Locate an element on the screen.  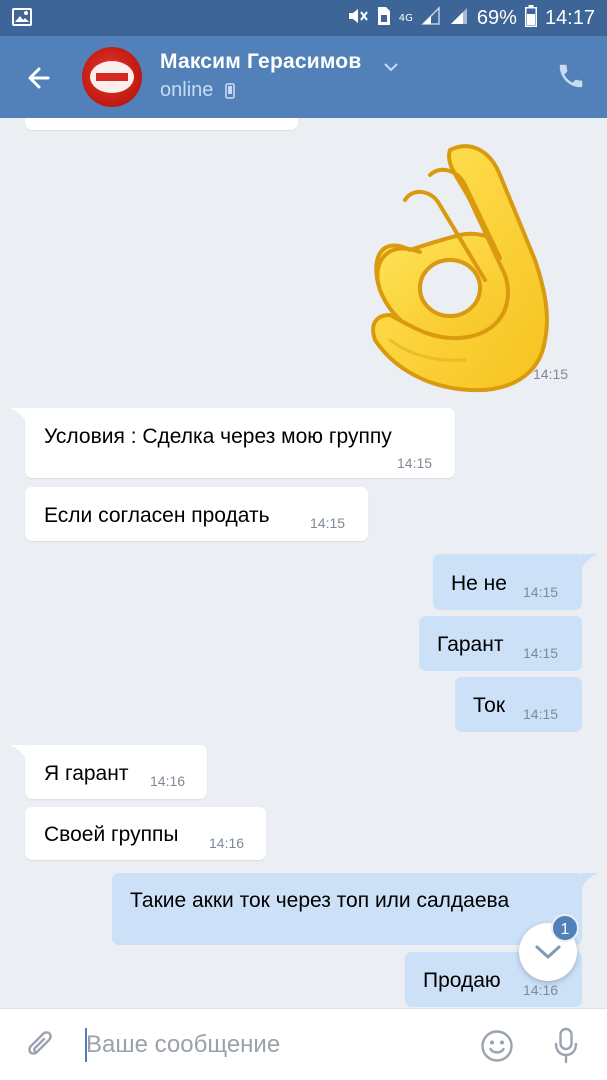
message-text: Продаю is located at coordinates (462, 980).